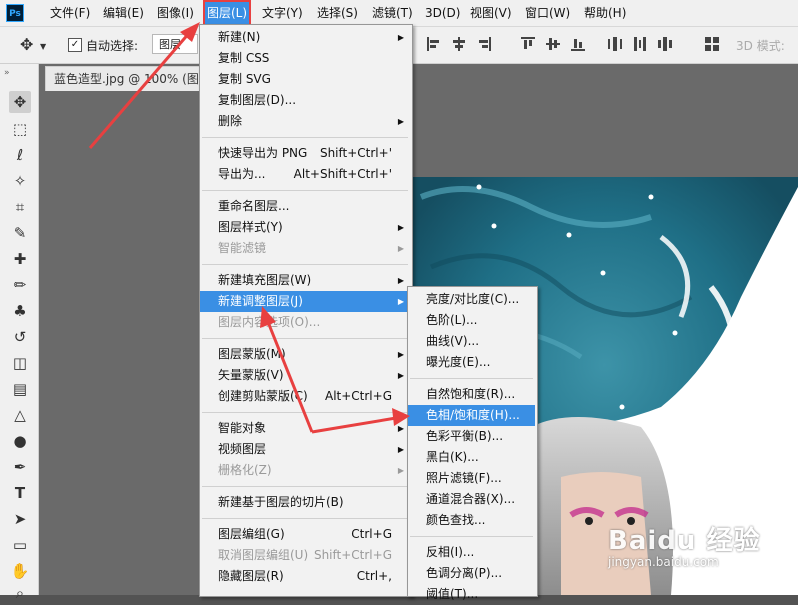 This screenshot has height=605, width=798. Describe the element at coordinates (290, 377) in the screenshot. I see `arrow-to-adjustment-layer` at that location.